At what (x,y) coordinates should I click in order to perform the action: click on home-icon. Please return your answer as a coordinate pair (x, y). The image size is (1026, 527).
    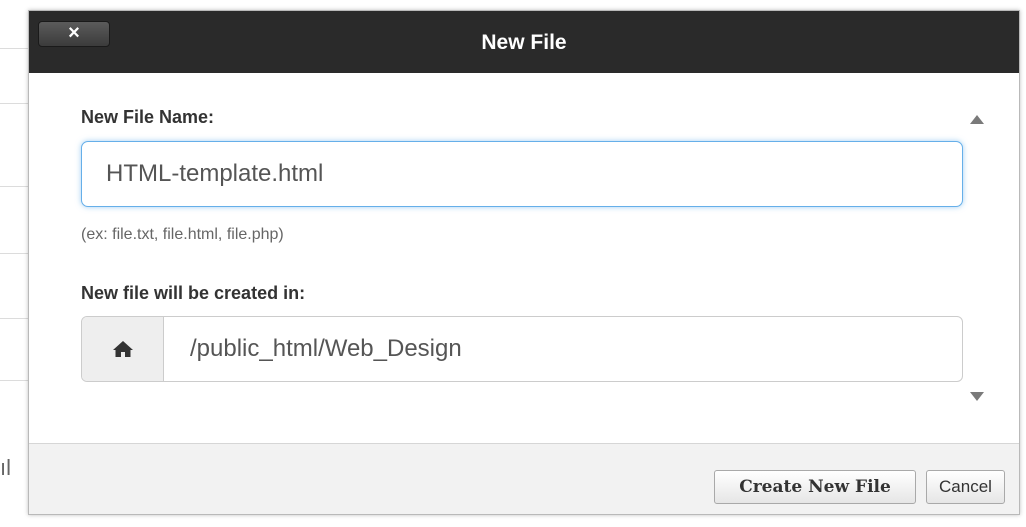
    Looking at the image, I should click on (122, 349).